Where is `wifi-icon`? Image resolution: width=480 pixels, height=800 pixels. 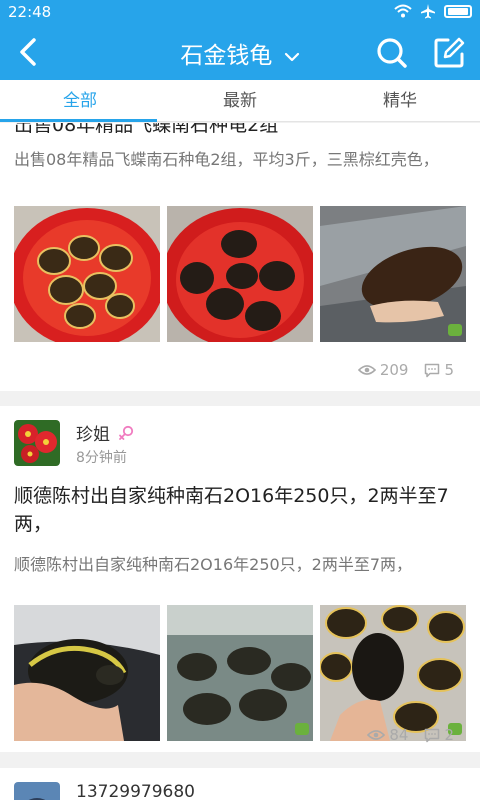
wifi-icon is located at coordinates (403, 11).